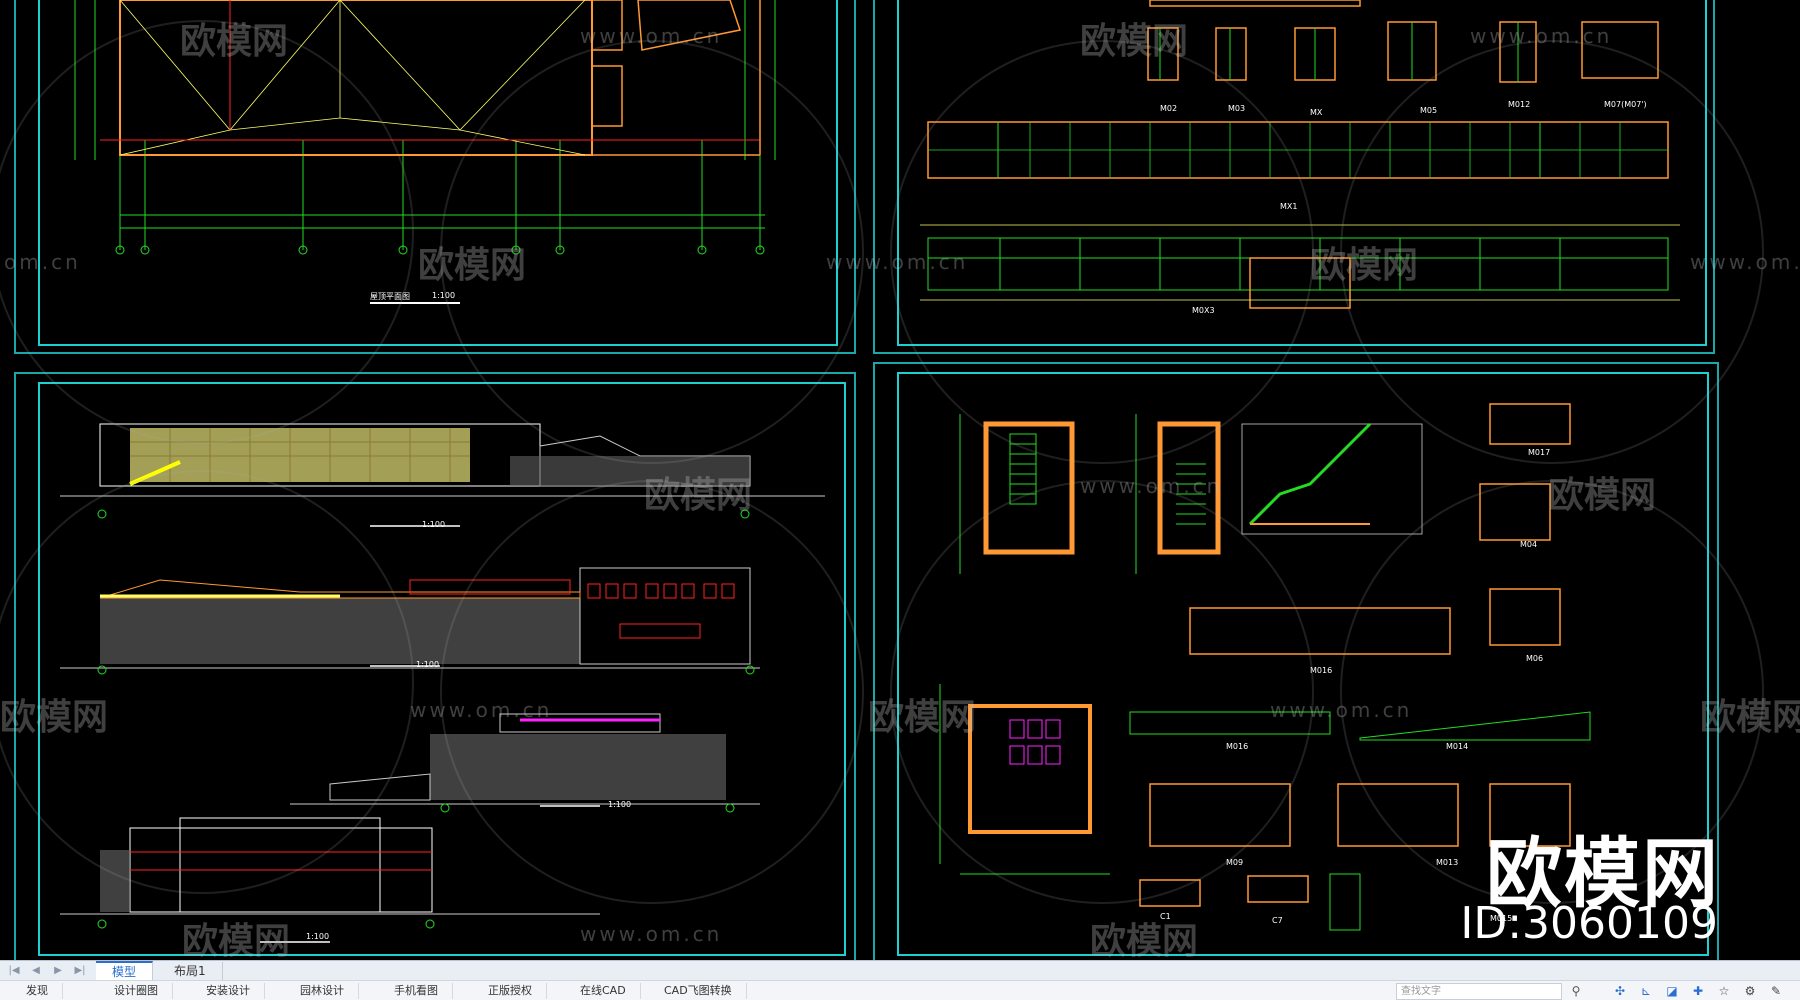 The image size is (1800, 1000). I want to click on toolbar-mobile-view: 手机看图, so click(416, 991).